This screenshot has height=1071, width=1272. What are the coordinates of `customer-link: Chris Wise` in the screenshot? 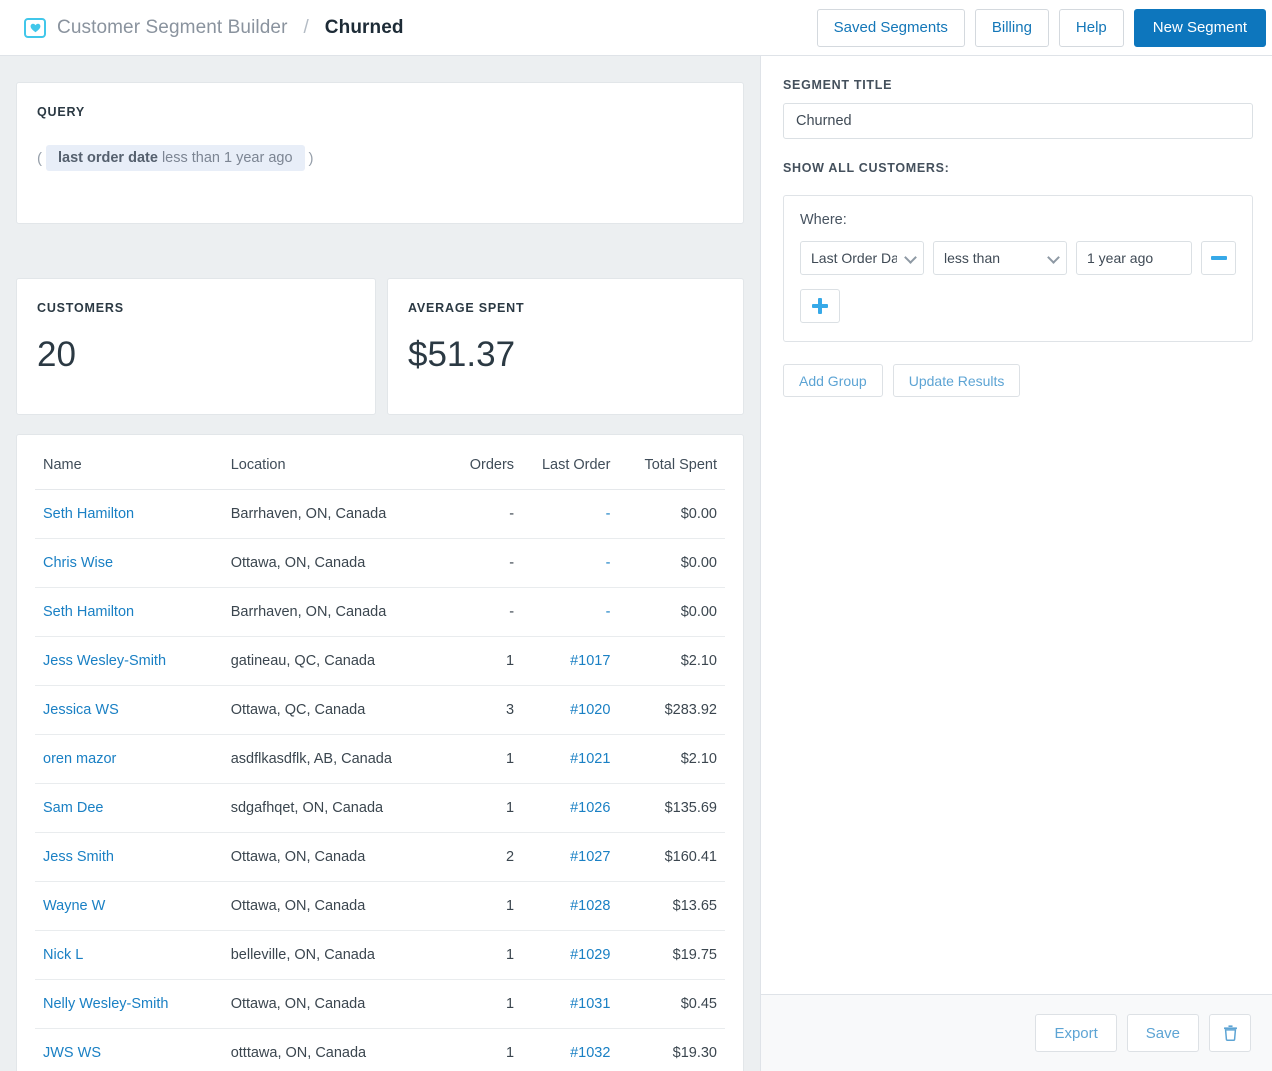 It's located at (78, 563).